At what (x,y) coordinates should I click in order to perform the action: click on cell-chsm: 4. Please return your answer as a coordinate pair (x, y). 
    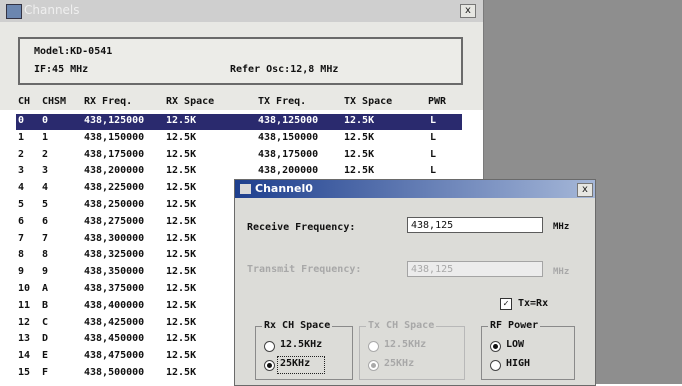
    Looking at the image, I should click on (45, 188).